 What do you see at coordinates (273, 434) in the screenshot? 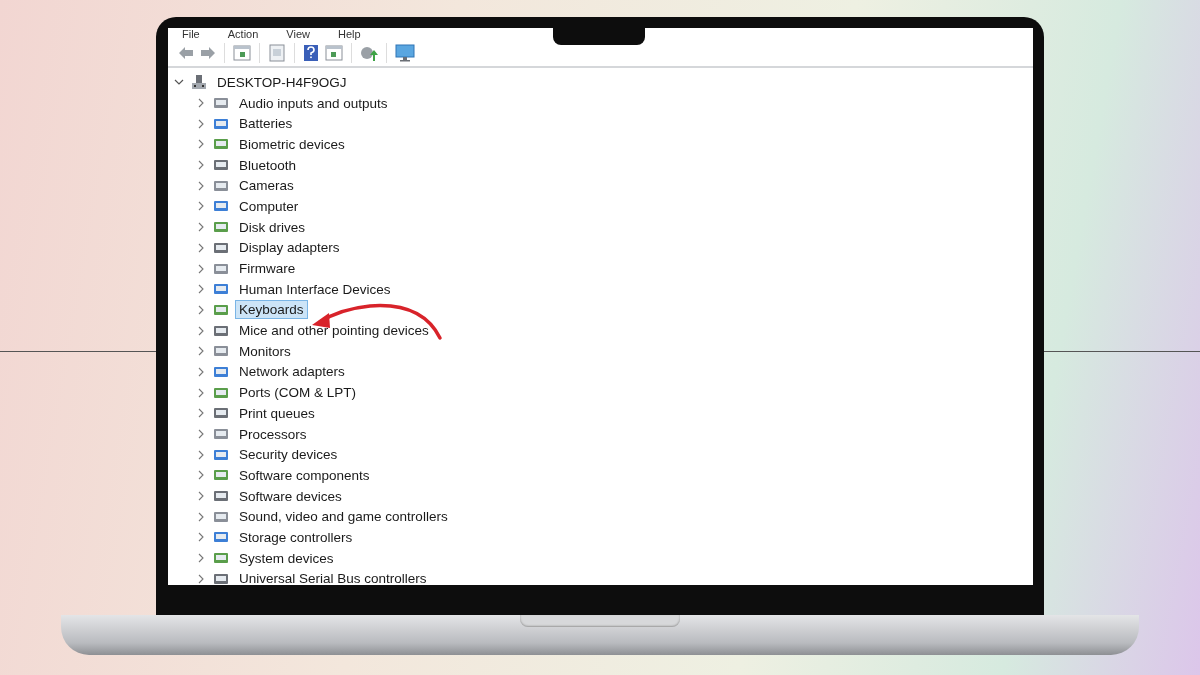
I see `tree-item: Processors` at bounding box center [273, 434].